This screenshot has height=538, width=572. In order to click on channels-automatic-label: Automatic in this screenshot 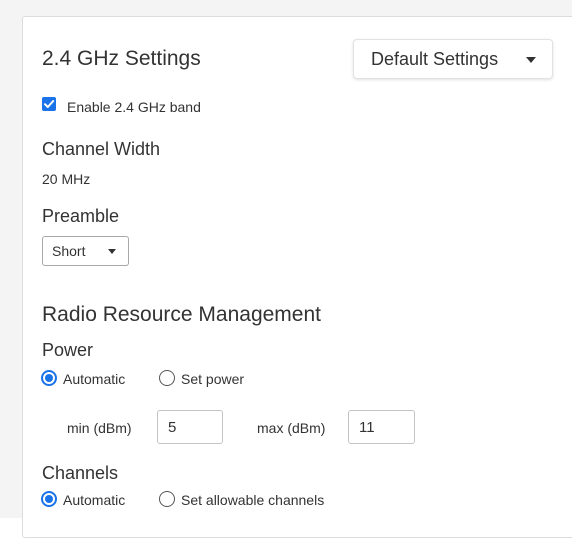, I will do `click(94, 500)`.